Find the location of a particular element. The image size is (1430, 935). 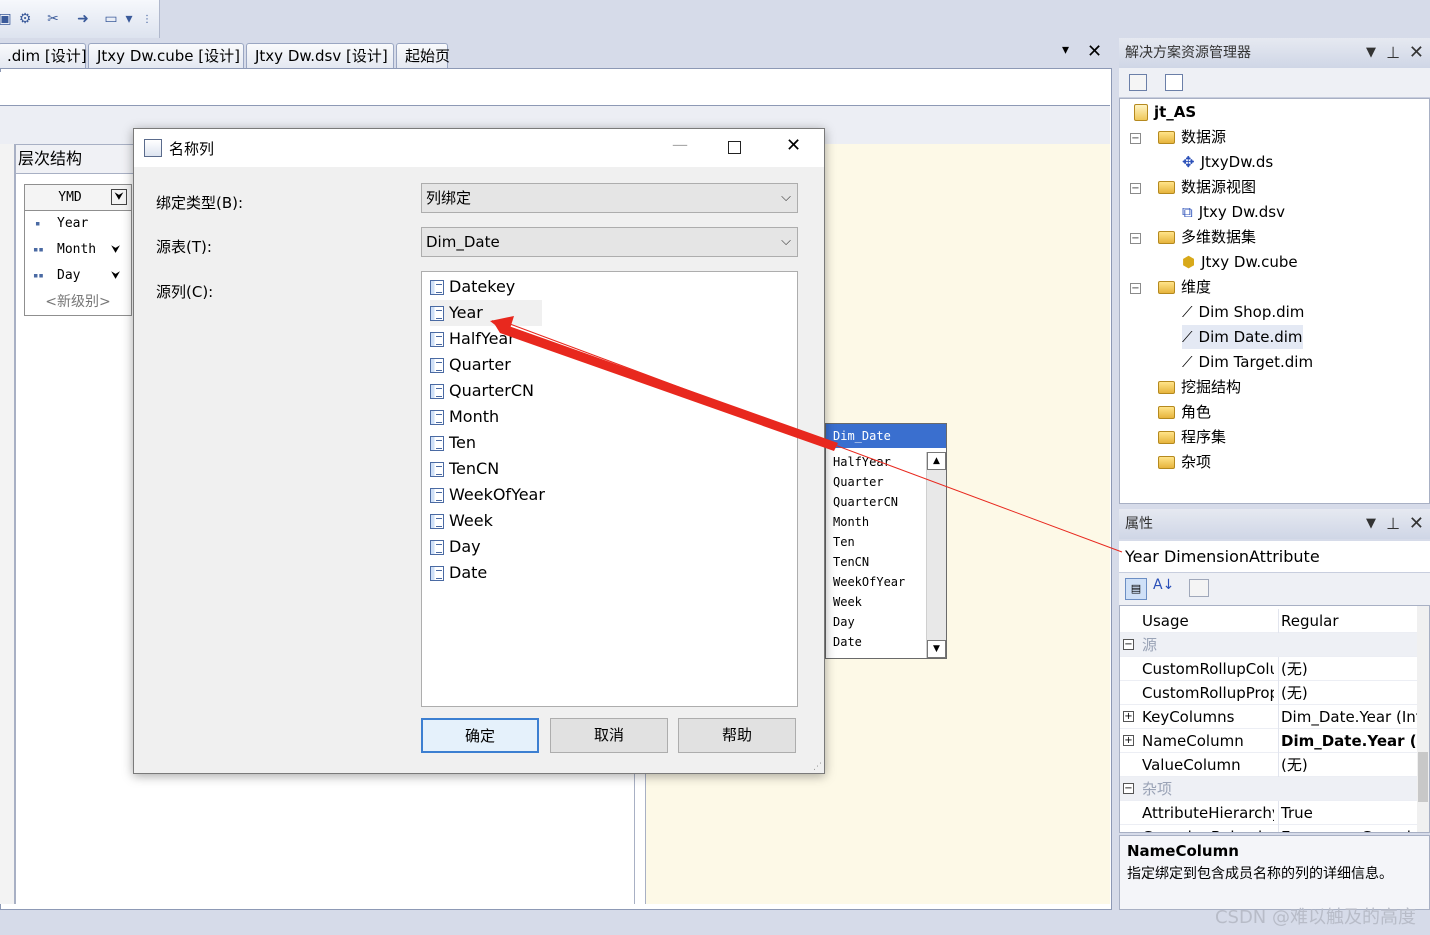

column-item: Week is located at coordinates (461, 521).